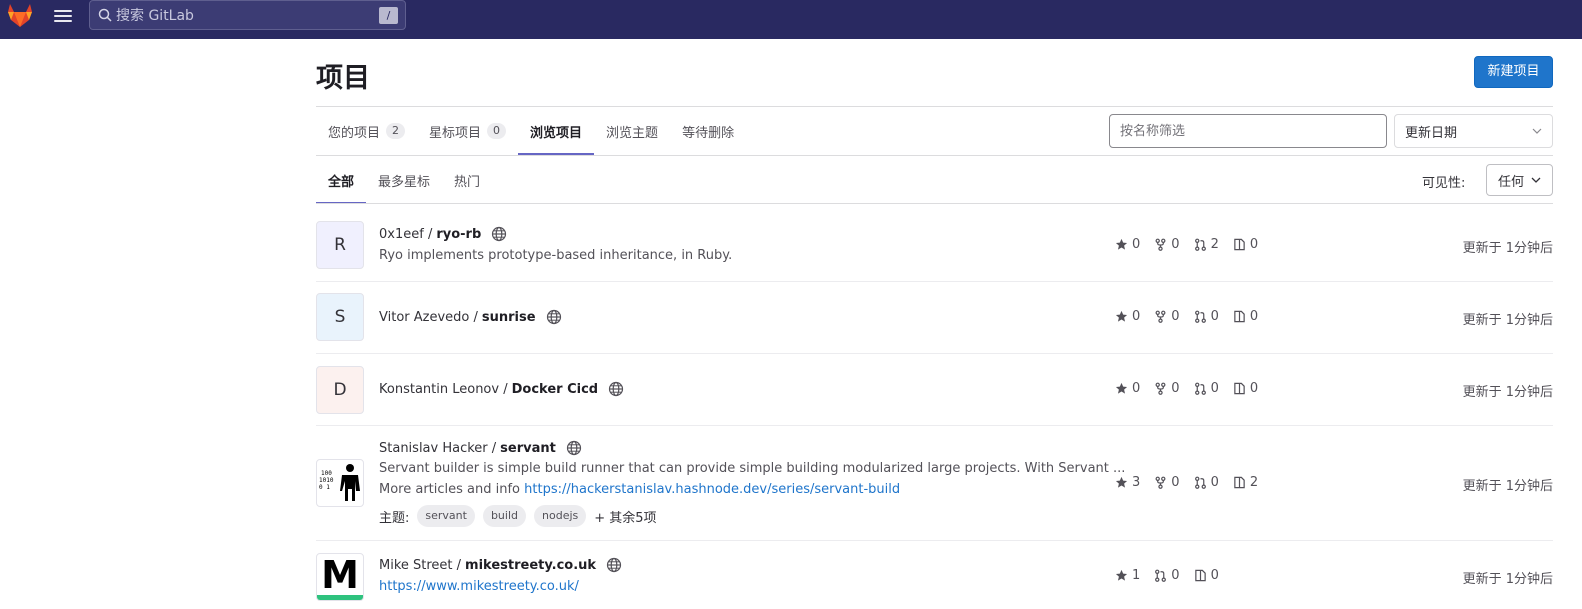 The height and width of the screenshot is (609, 1582). What do you see at coordinates (324, 487) in the screenshot?
I see `svg-text: 0 1` at bounding box center [324, 487].